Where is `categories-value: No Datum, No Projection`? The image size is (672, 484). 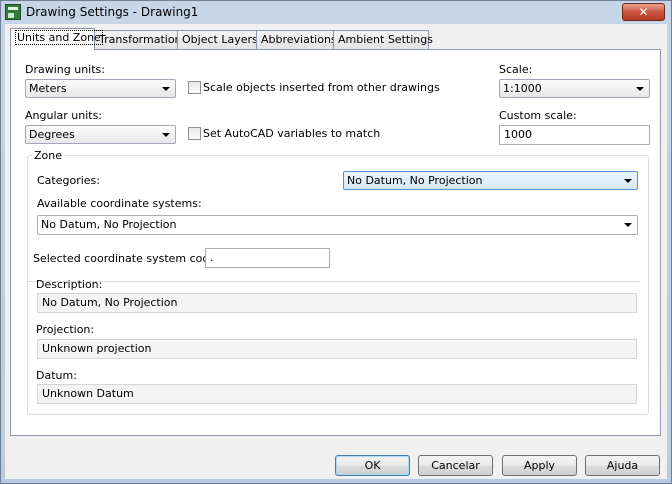 categories-value: No Datum, No Projection is located at coordinates (415, 180).